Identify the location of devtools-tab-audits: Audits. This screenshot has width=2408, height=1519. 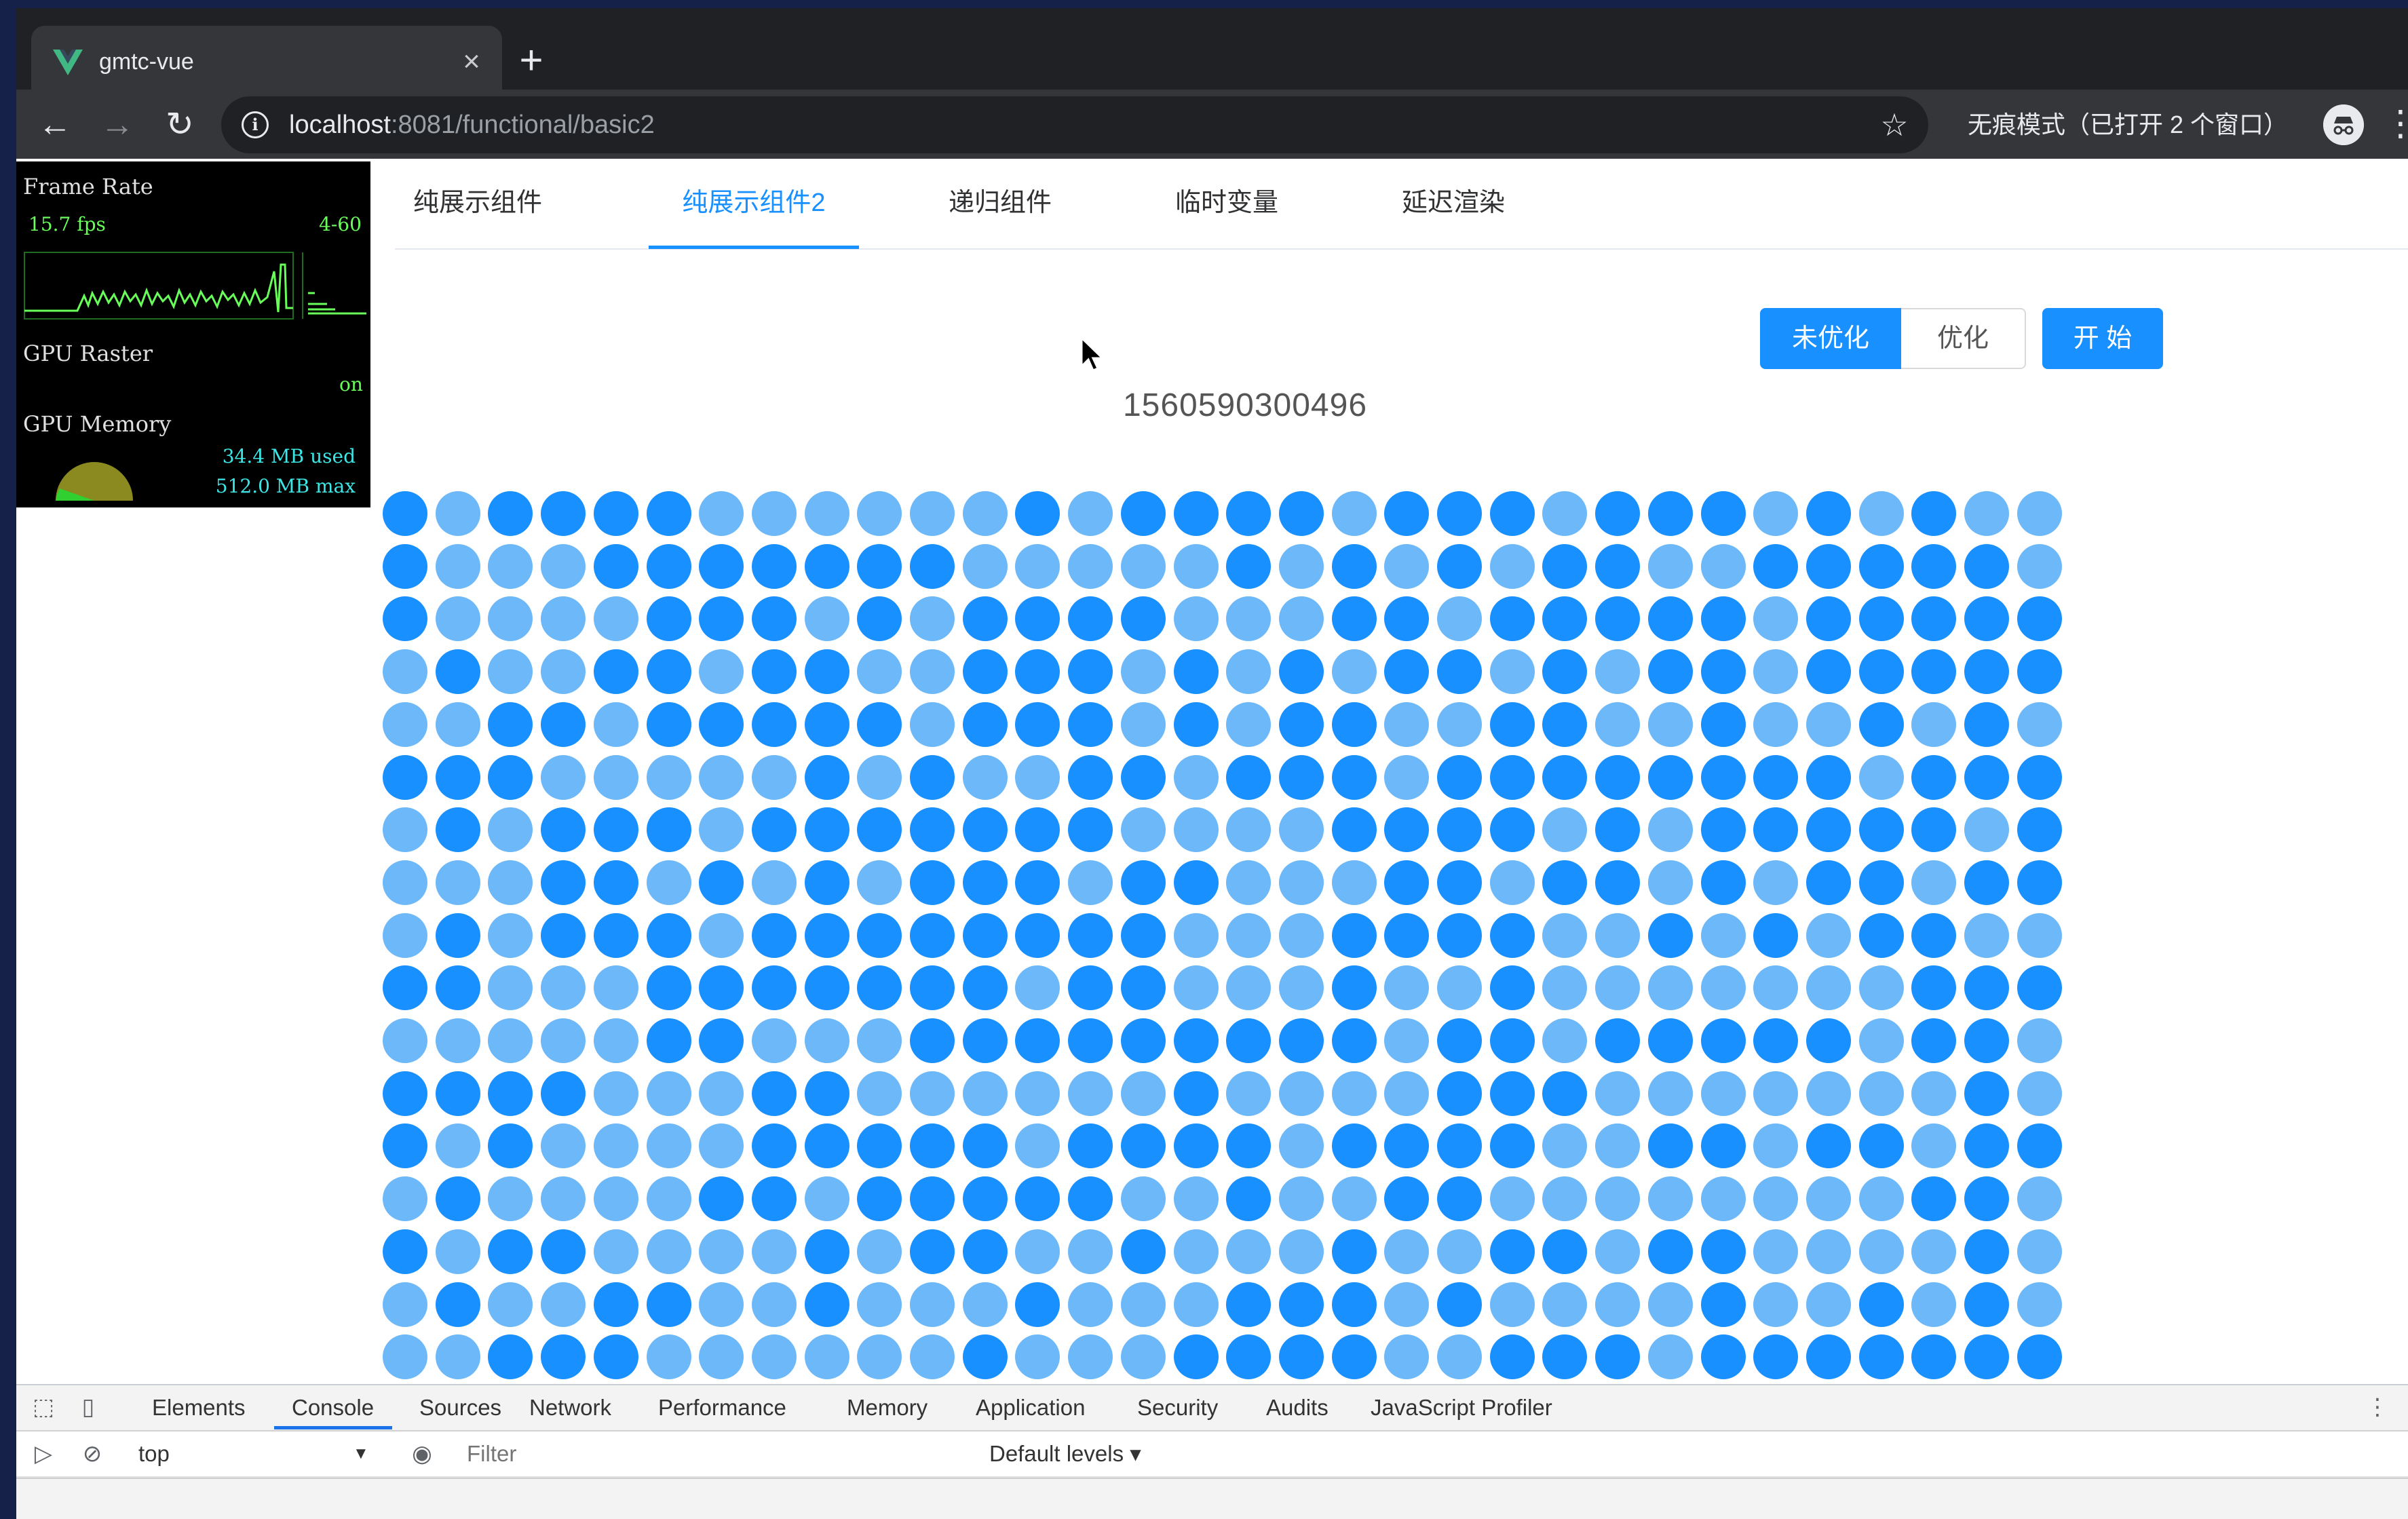
(1297, 1407).